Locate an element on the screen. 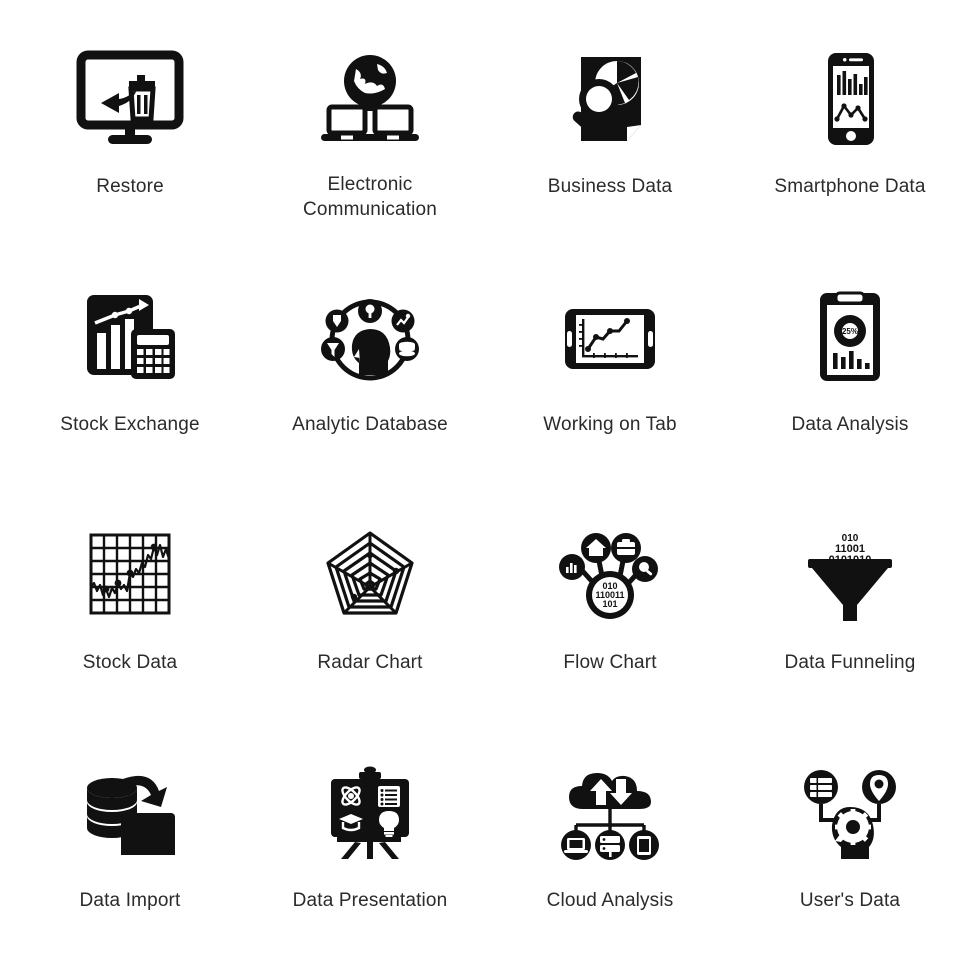 The width and height of the screenshot is (980, 980). icon-label: Cloud Analysis is located at coordinates (610, 900).